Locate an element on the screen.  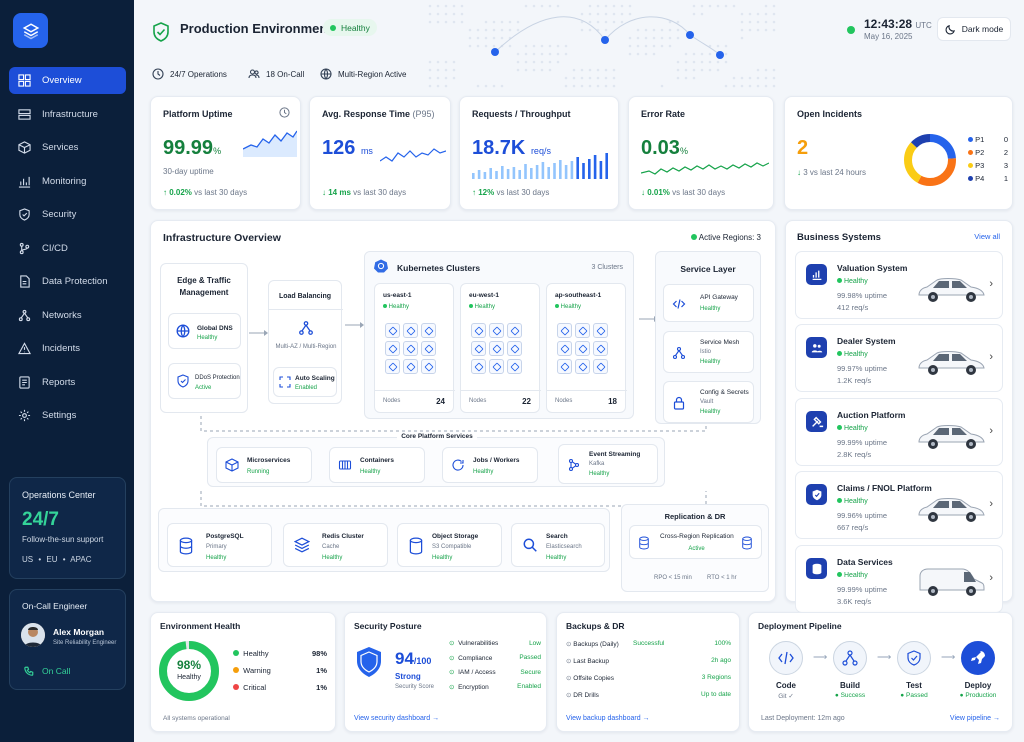
cluster-ap-southeast-1: ap-southeast-1 Healthy Nodes 18 is located at coordinates (586, 348).